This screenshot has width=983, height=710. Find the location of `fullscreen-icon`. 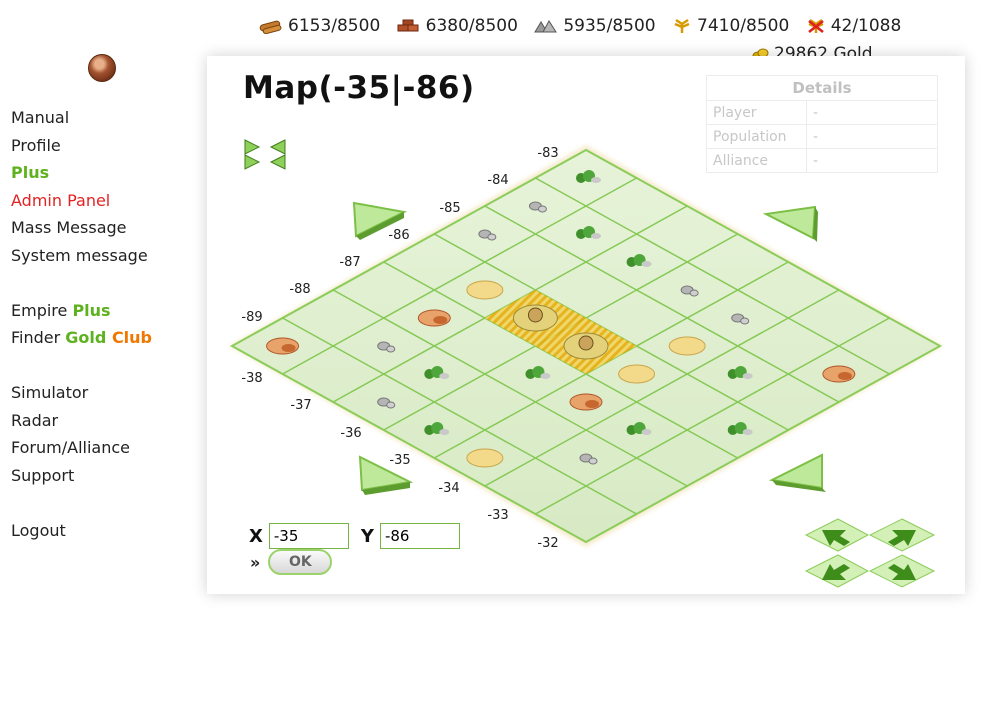

fullscreen-icon is located at coordinates (265, 154).